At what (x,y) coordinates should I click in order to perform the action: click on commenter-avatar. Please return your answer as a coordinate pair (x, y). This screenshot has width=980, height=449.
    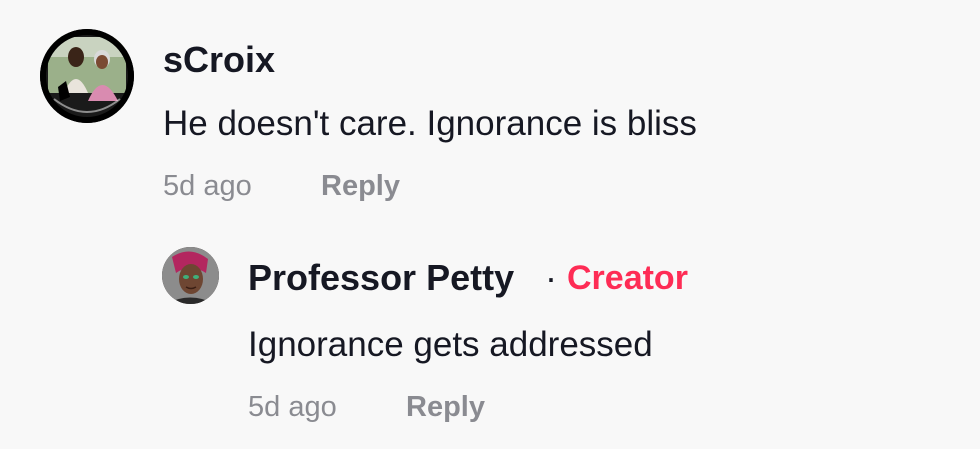
    Looking at the image, I should click on (87, 76).